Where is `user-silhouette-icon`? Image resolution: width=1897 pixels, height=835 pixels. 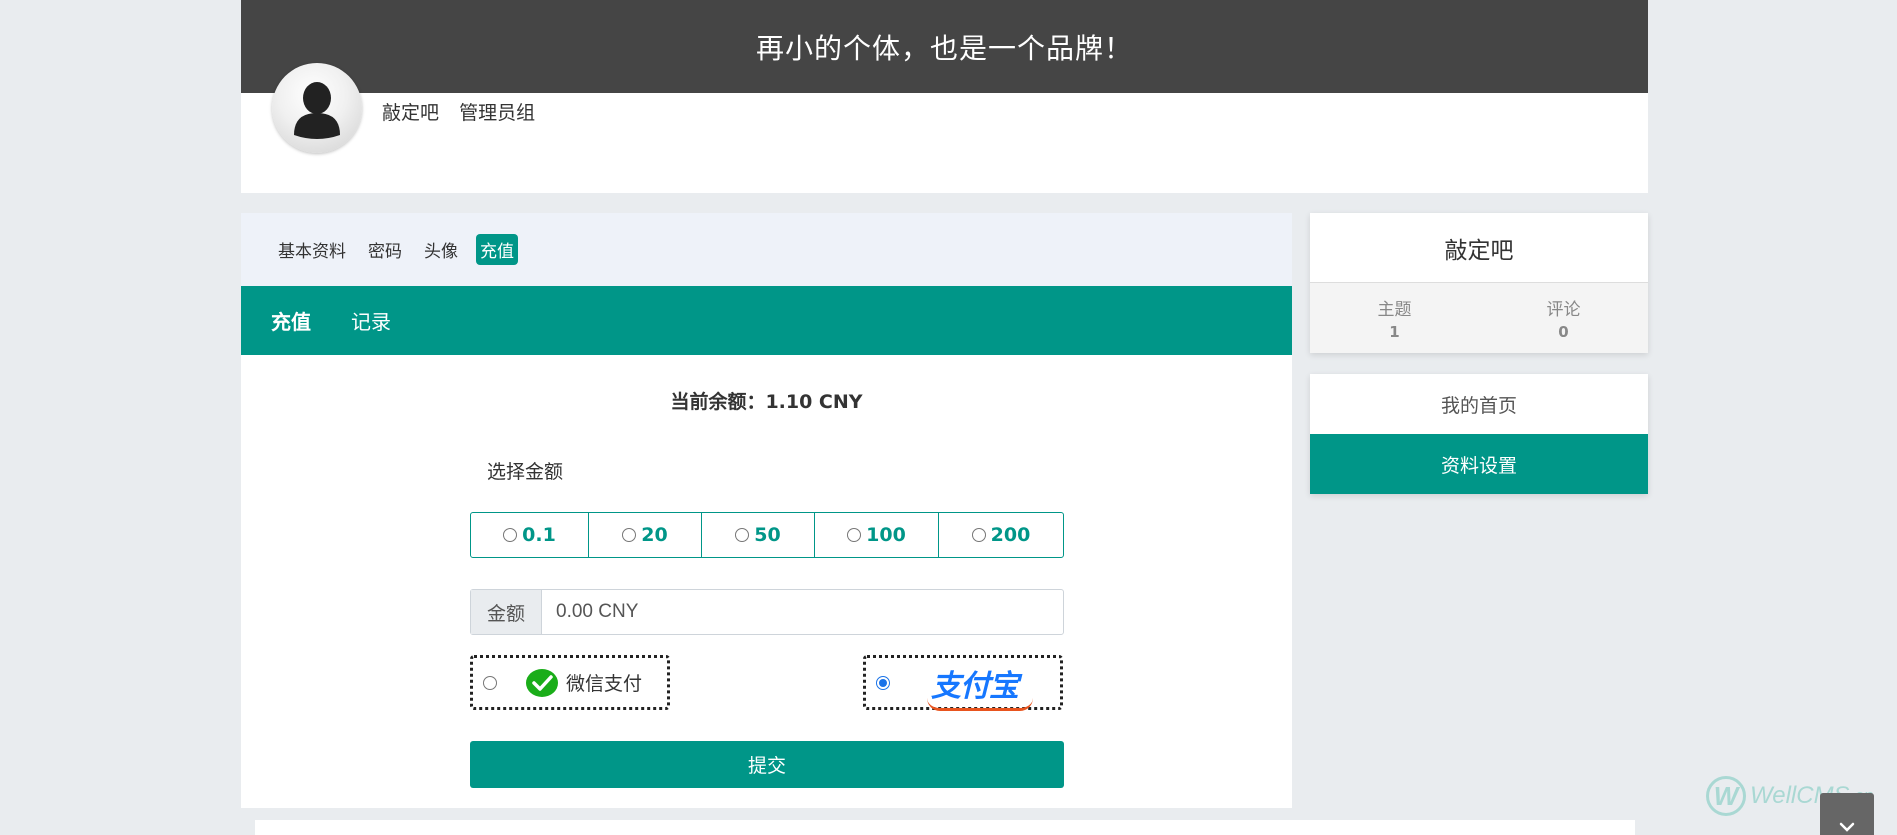 user-silhouette-icon is located at coordinates (317, 110).